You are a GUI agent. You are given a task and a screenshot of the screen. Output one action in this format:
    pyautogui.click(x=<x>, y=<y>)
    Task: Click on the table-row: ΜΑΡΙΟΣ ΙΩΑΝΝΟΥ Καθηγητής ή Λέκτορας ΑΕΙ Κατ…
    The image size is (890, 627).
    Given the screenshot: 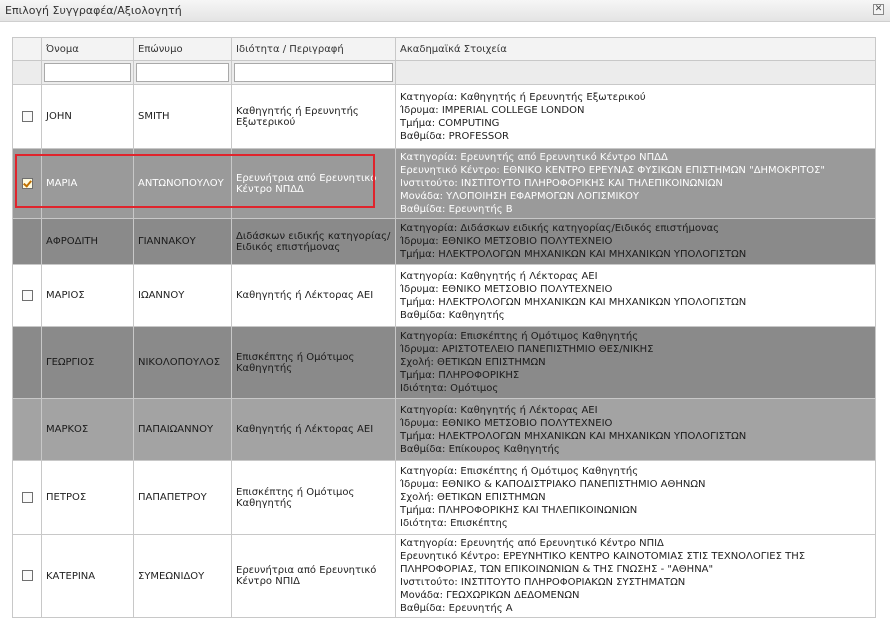 What is the action you would take?
    pyautogui.click(x=444, y=295)
    